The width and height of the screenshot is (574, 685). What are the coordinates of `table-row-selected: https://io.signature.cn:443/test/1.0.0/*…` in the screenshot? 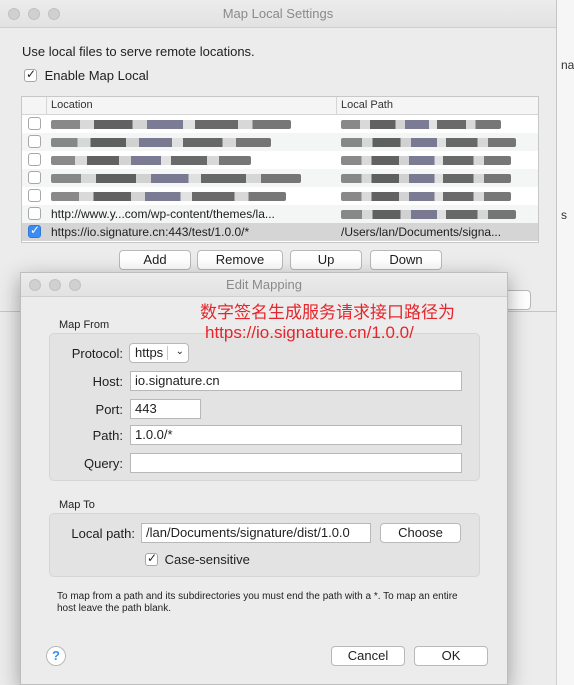 It's located at (280, 232).